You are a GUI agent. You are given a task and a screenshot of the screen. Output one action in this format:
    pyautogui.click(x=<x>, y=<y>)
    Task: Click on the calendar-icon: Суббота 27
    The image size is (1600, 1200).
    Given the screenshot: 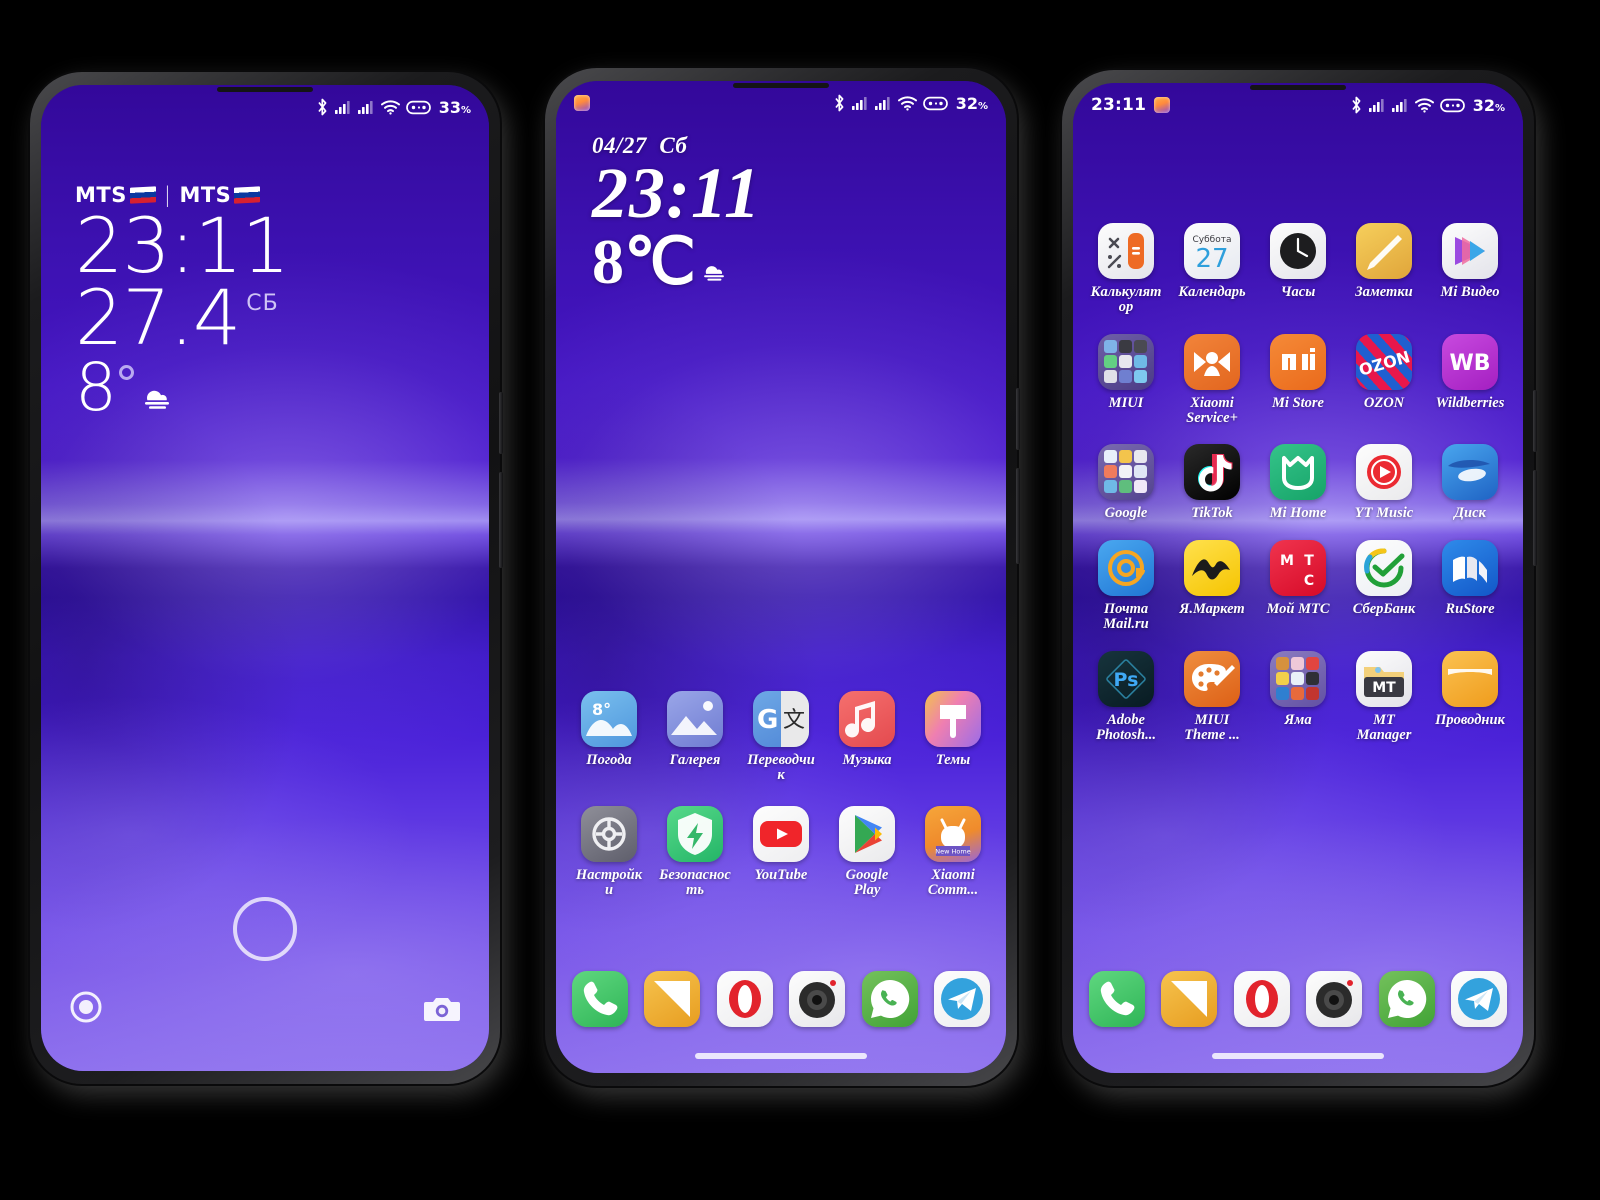 What is the action you would take?
    pyautogui.click(x=1212, y=251)
    